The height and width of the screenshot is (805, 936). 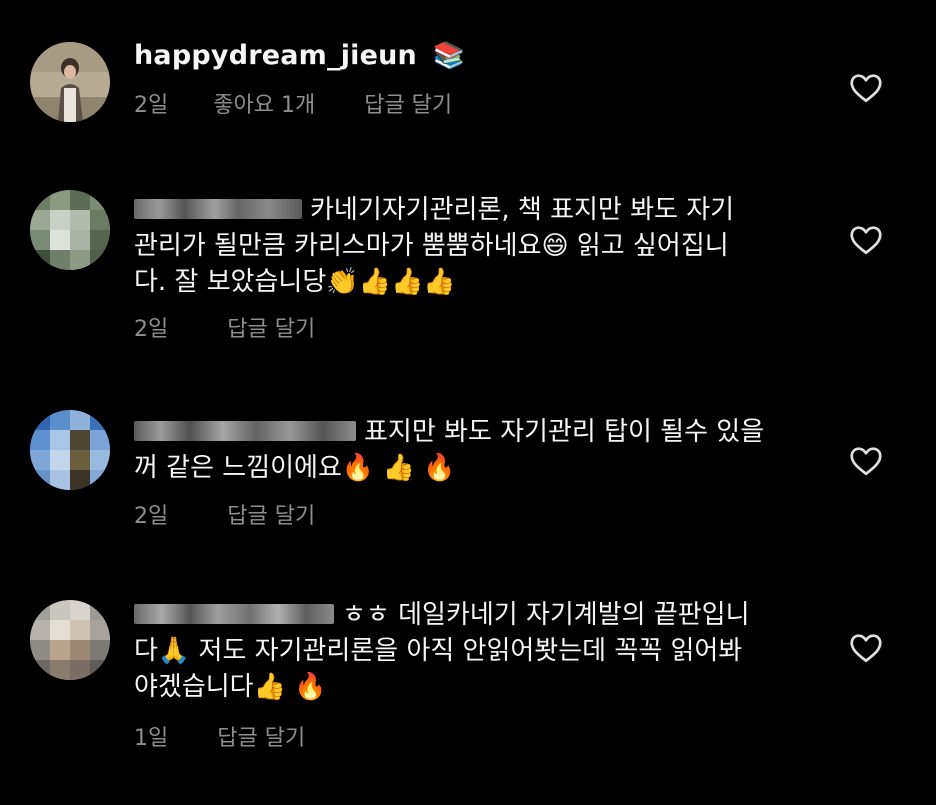 What do you see at coordinates (295, 282) in the screenshot?
I see `comment-text-line3: 다. 잘 보았습니당👏👍👍👍` at bounding box center [295, 282].